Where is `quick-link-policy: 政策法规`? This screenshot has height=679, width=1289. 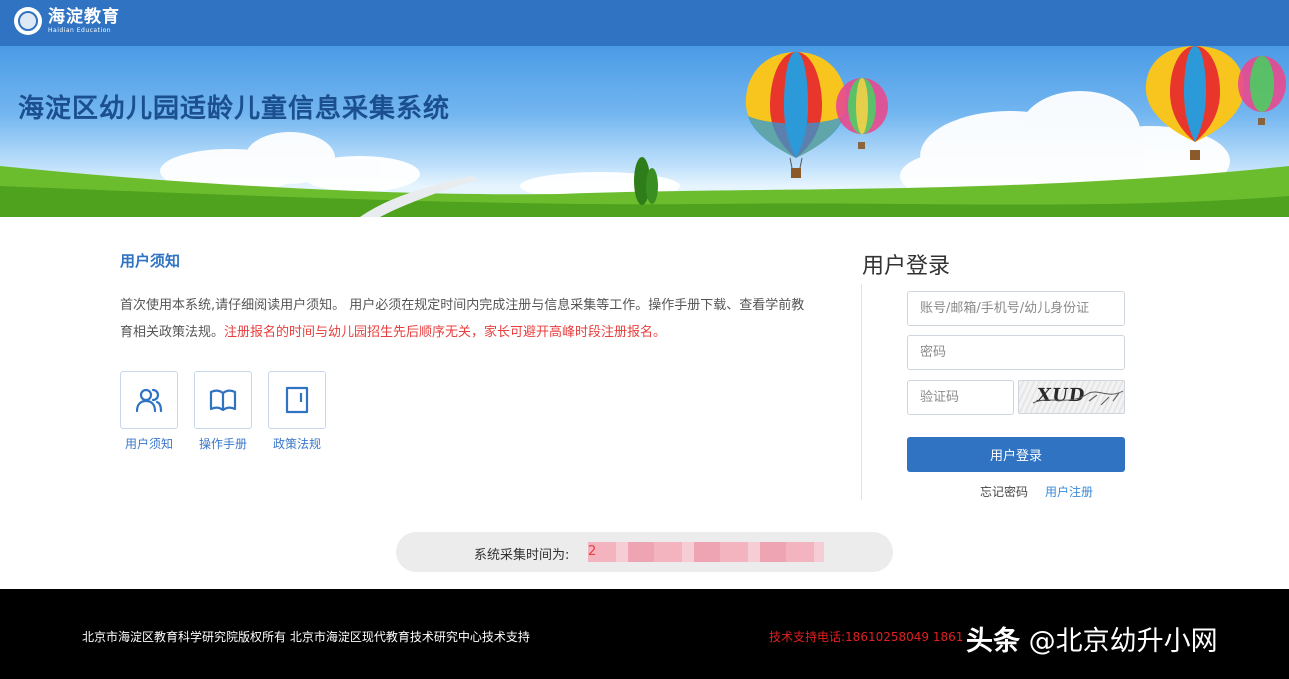 quick-link-policy: 政策法规 is located at coordinates (297, 411).